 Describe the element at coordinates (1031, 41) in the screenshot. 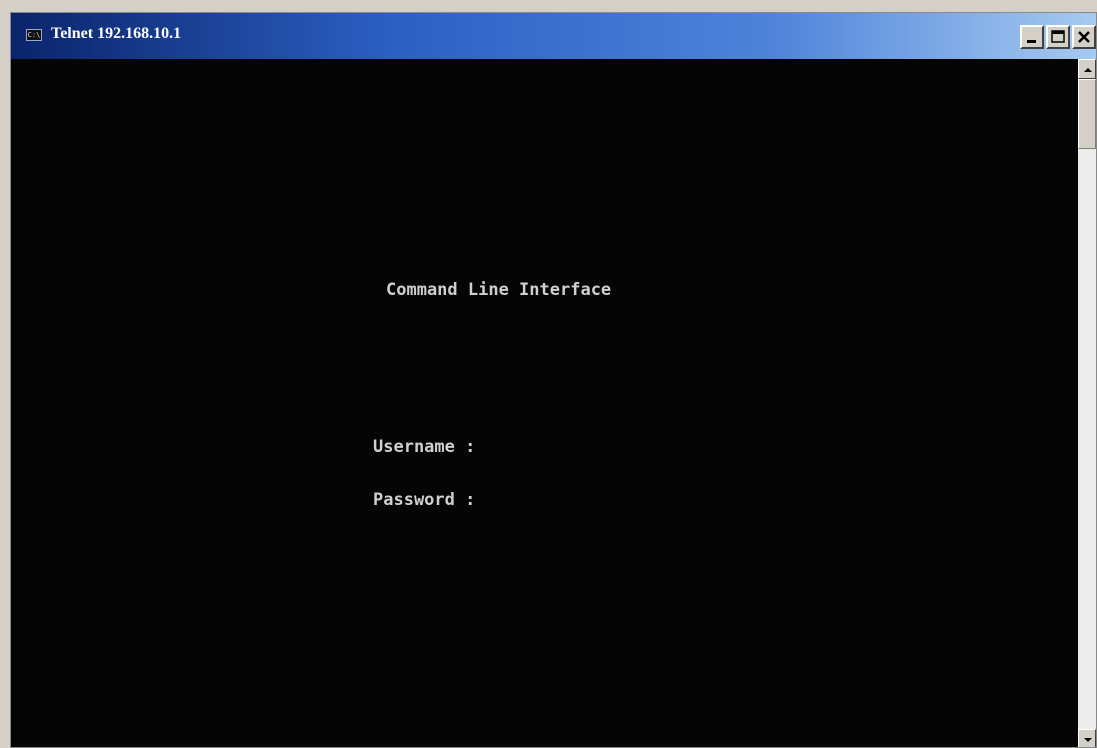

I see `minimize-icon` at that location.